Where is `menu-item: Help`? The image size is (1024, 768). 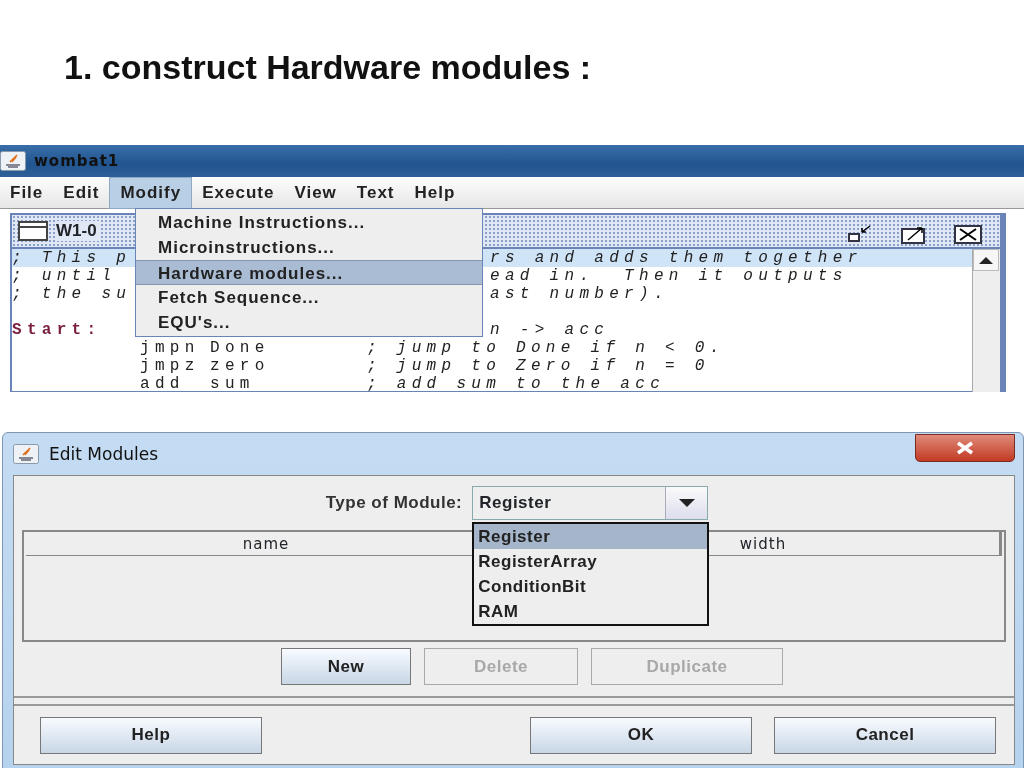
menu-item: Help is located at coordinates (435, 192).